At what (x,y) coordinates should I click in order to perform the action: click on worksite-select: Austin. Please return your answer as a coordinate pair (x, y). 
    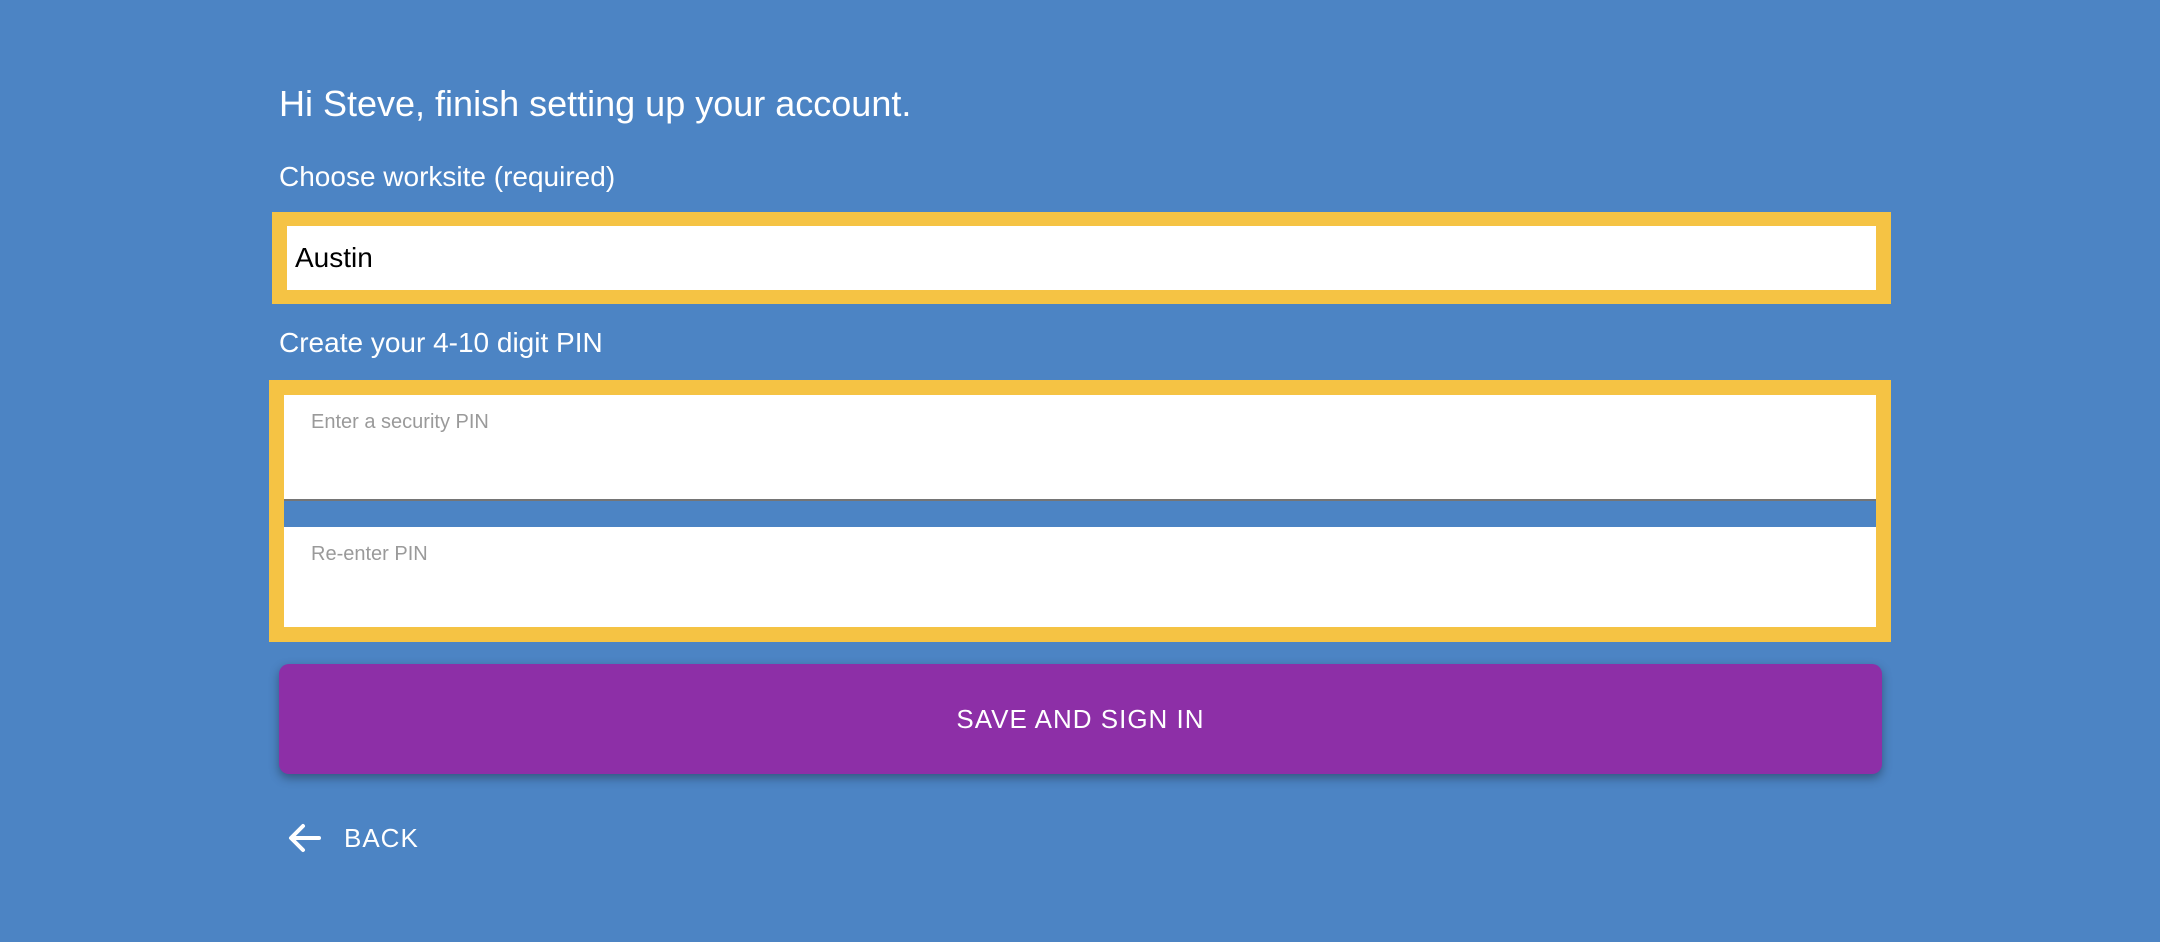
    Looking at the image, I should click on (1081, 258).